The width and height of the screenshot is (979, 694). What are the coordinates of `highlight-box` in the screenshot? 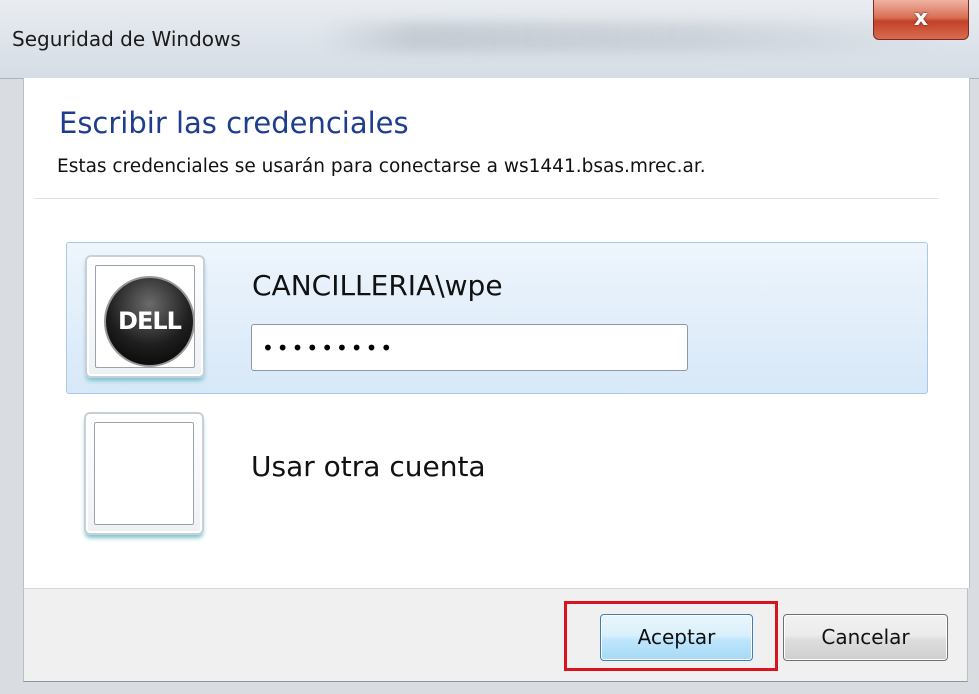 It's located at (671, 636).